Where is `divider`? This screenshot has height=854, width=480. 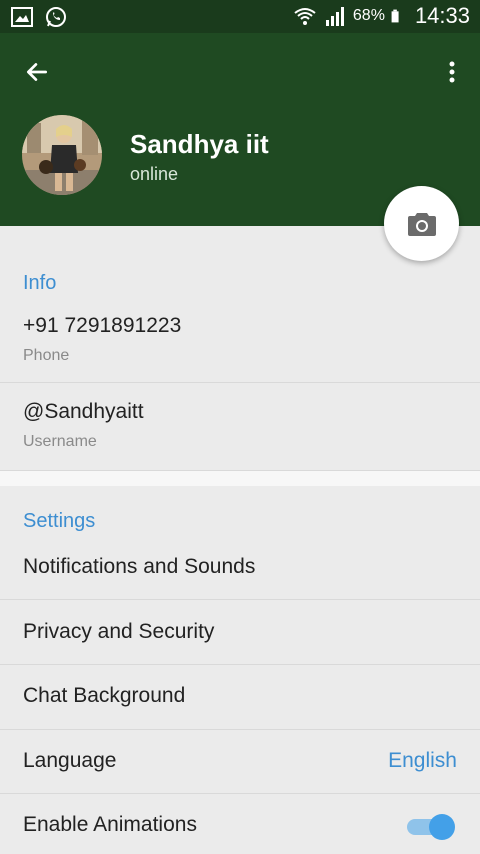 divider is located at coordinates (240, 599).